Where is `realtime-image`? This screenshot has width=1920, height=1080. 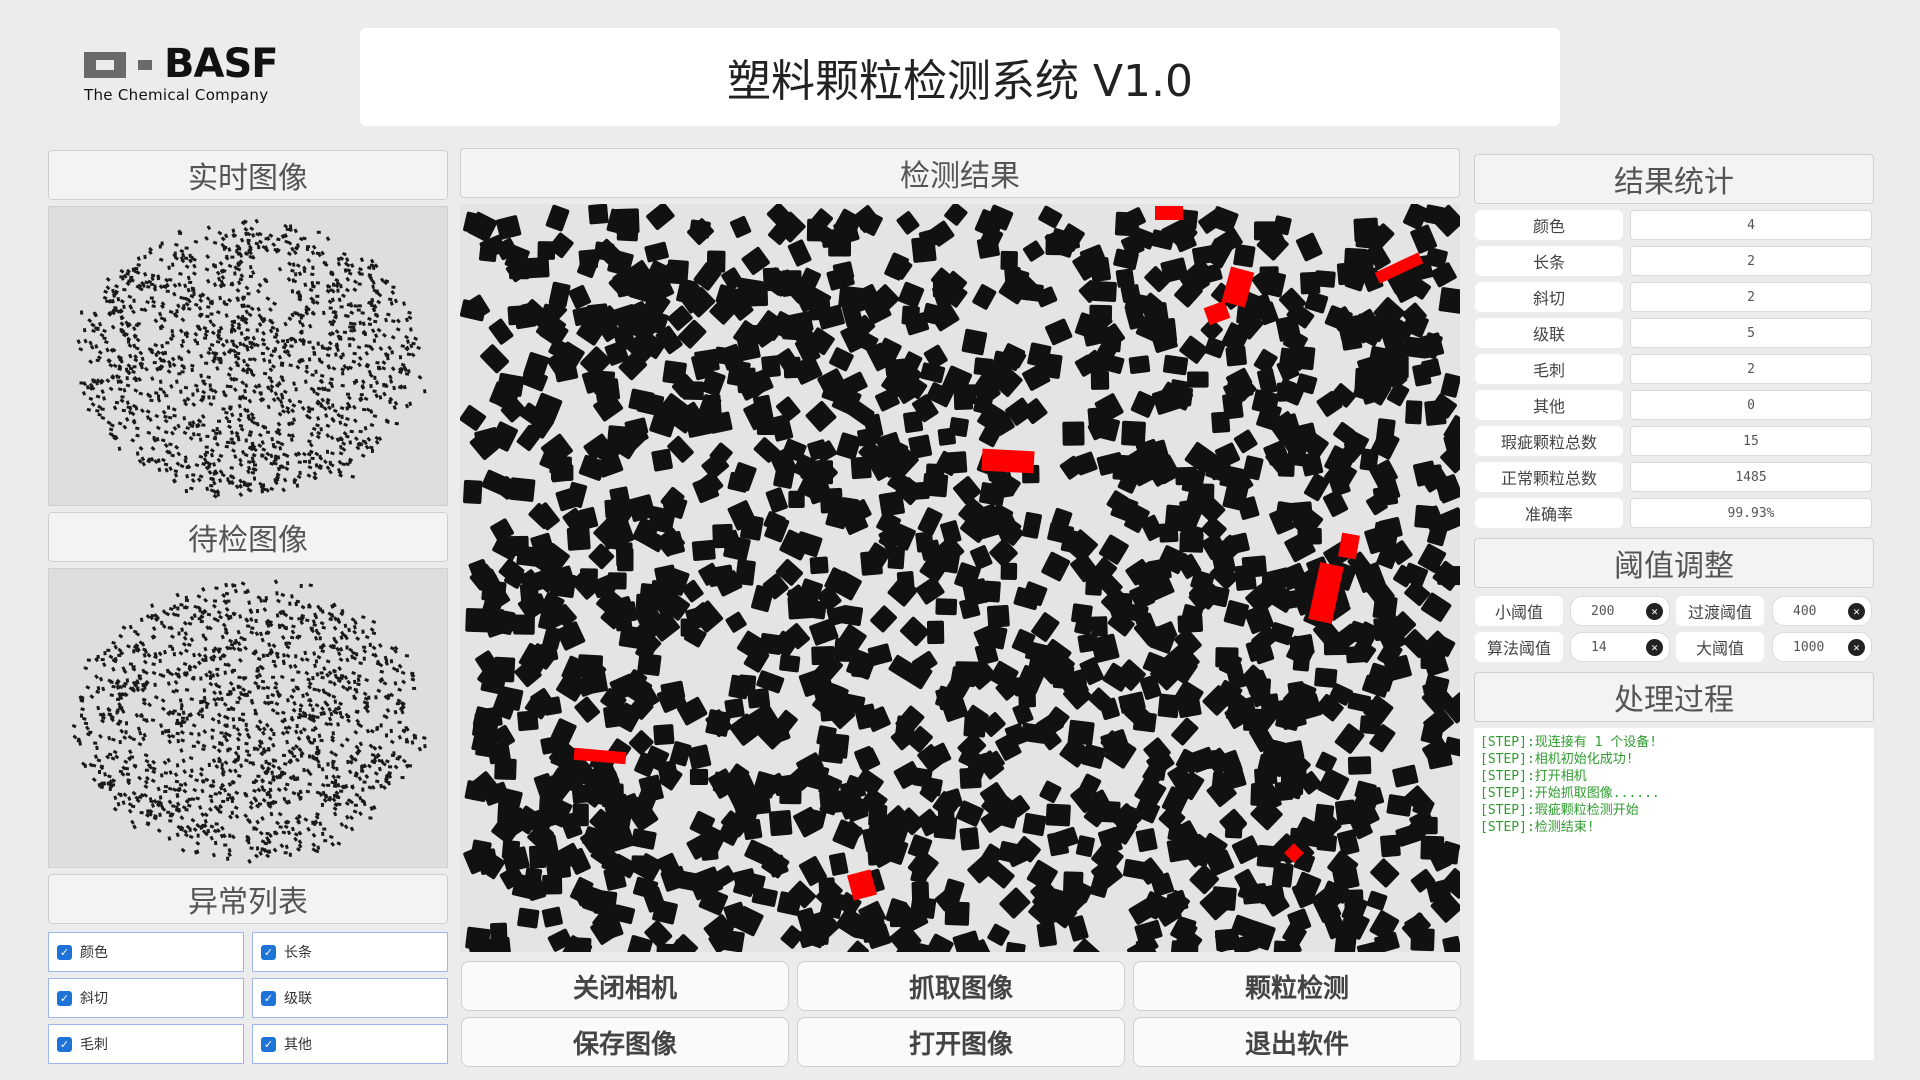 realtime-image is located at coordinates (248, 356).